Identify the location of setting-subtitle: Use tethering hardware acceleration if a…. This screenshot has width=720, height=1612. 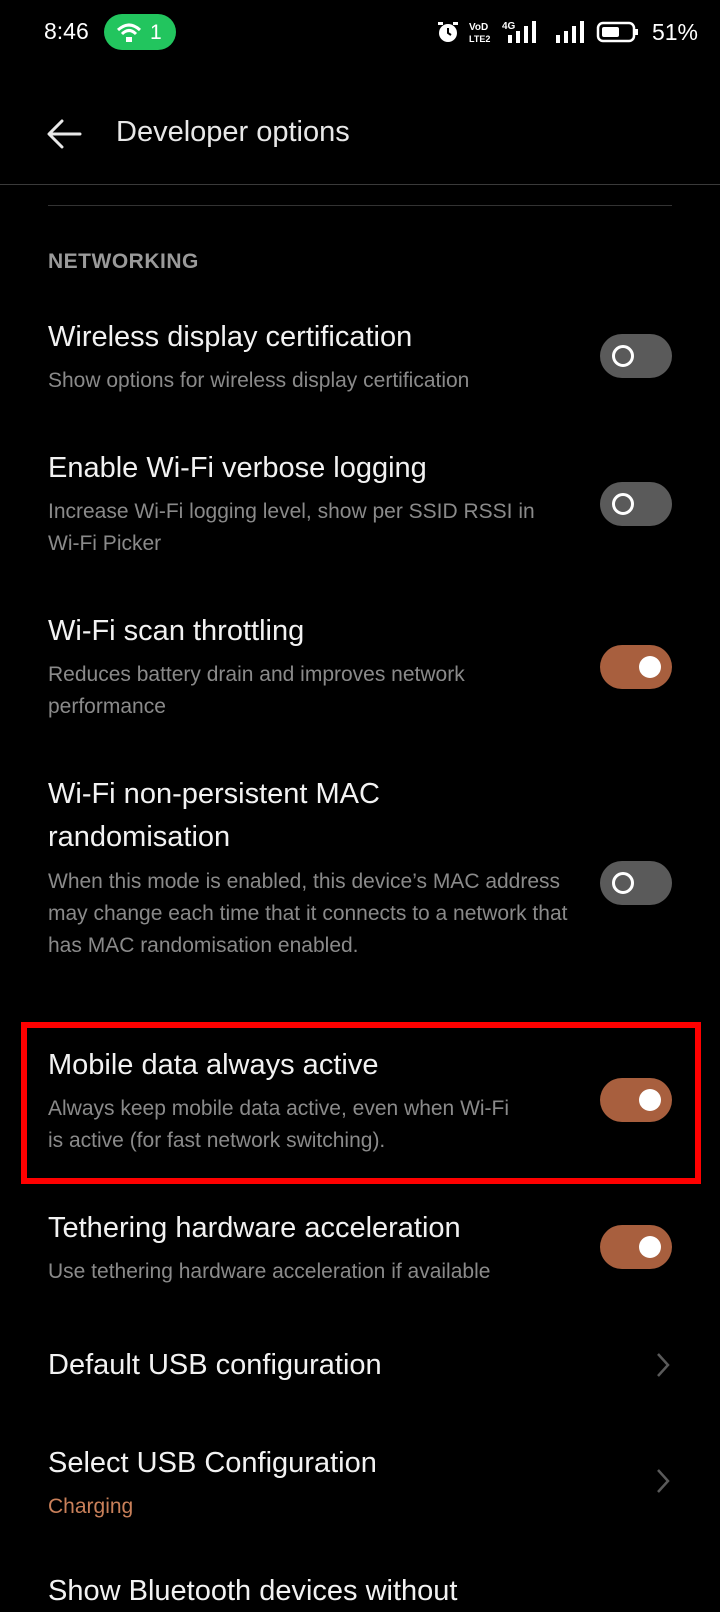
(269, 1271).